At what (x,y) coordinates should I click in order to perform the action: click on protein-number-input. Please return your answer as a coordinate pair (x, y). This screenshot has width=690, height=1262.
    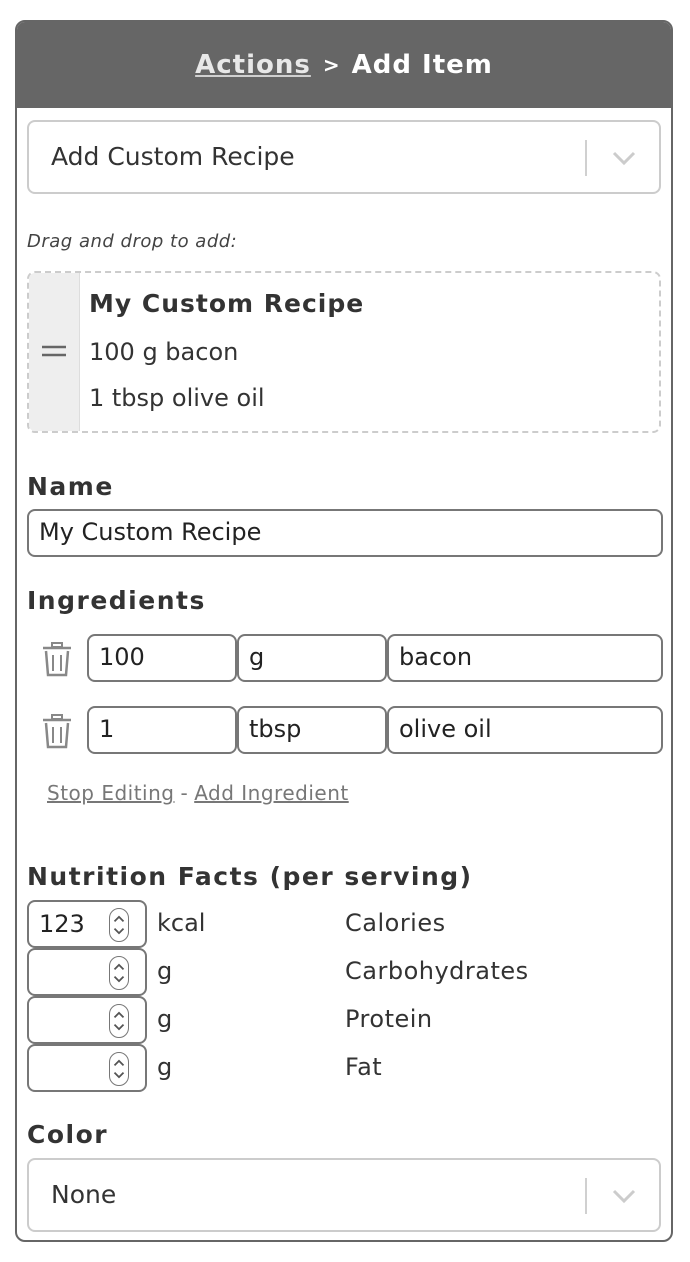
    Looking at the image, I should click on (87, 1020).